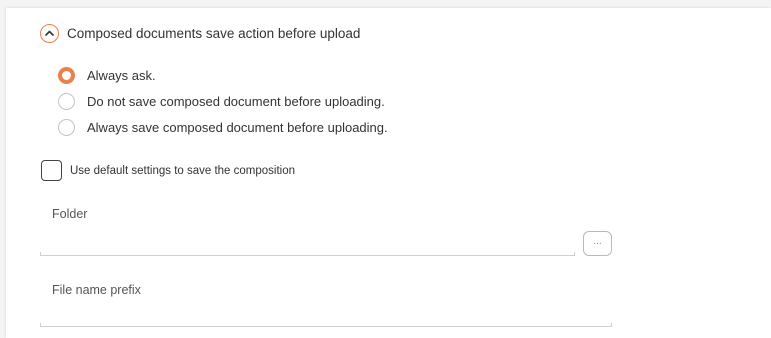 The image size is (771, 338). I want to click on radio-always-ask: Always ask., so click(107, 75).